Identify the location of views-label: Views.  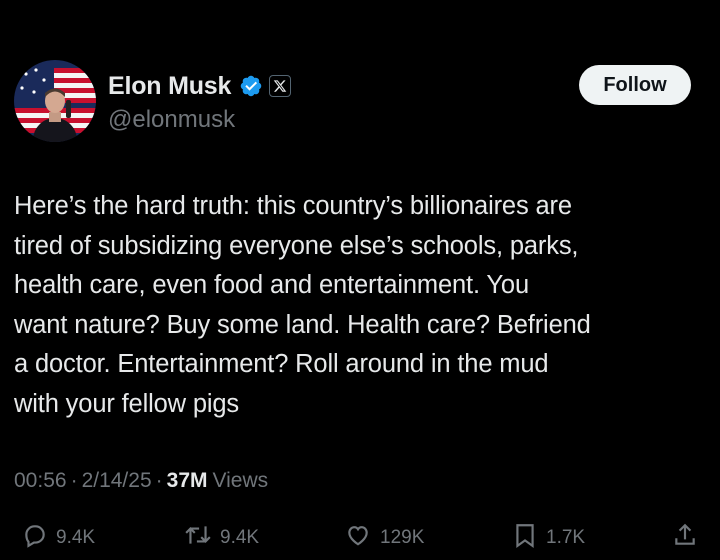
(240, 480).